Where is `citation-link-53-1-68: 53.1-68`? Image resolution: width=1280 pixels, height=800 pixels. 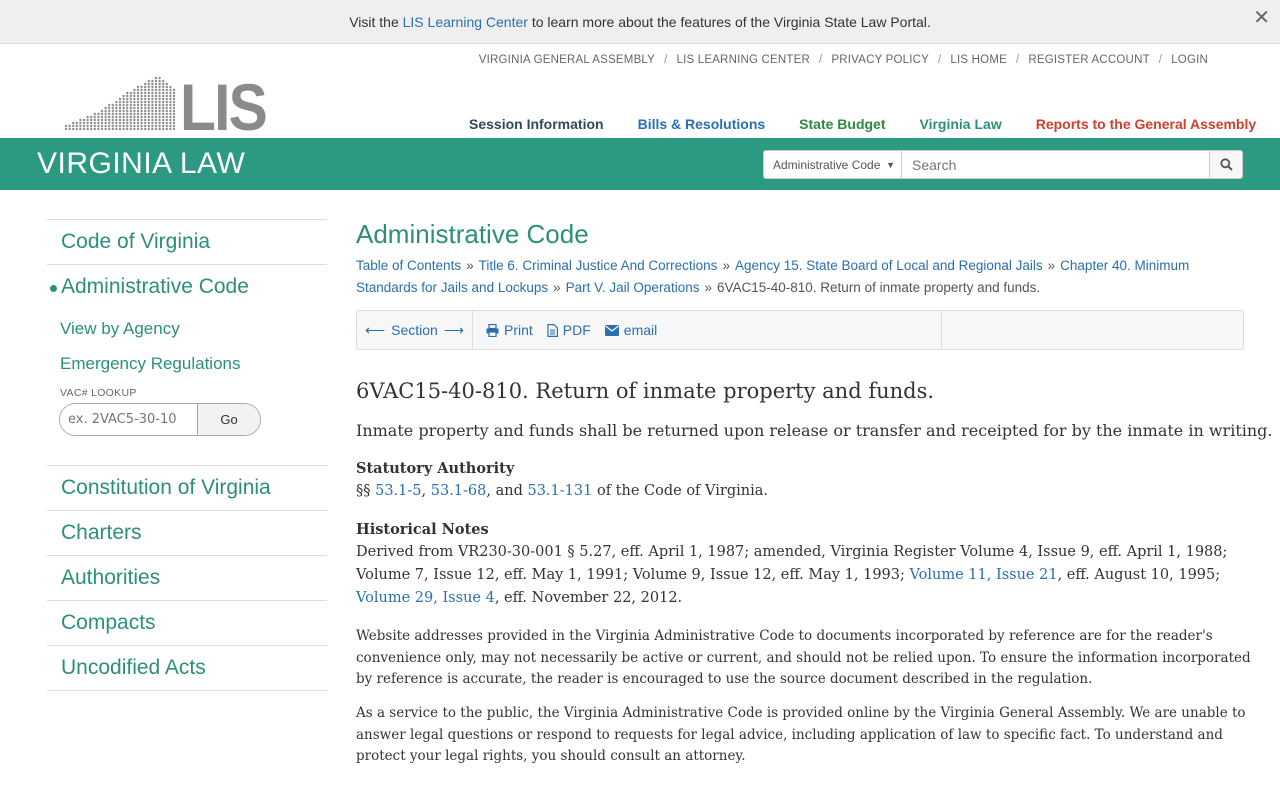 citation-link-53-1-68: 53.1-68 is located at coordinates (459, 491).